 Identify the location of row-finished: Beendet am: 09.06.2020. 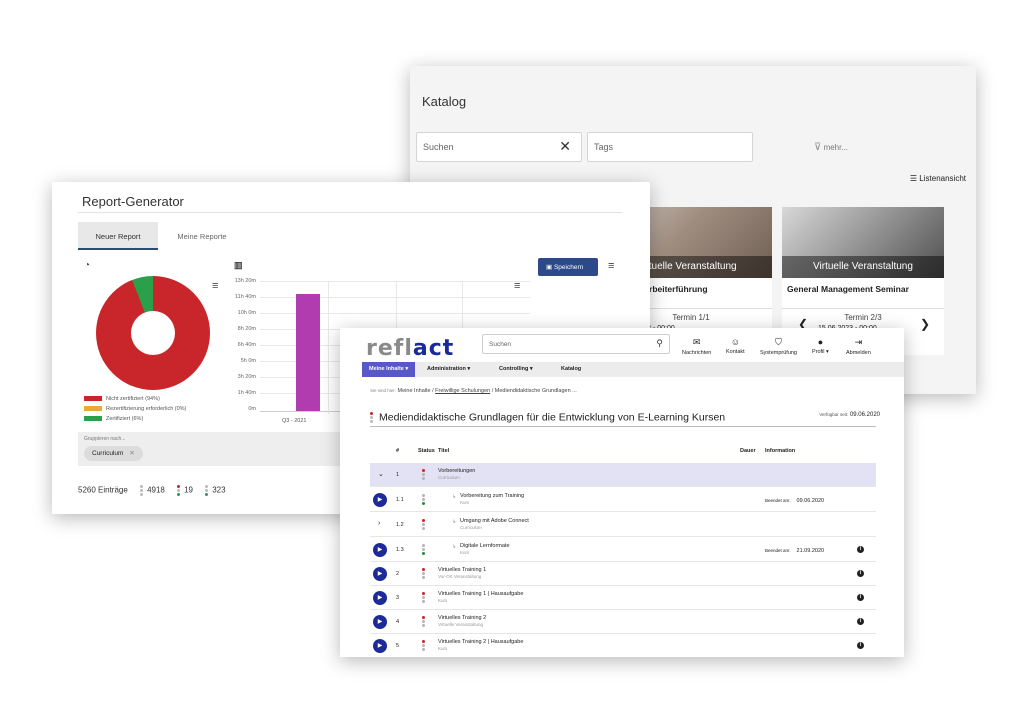
(795, 501).